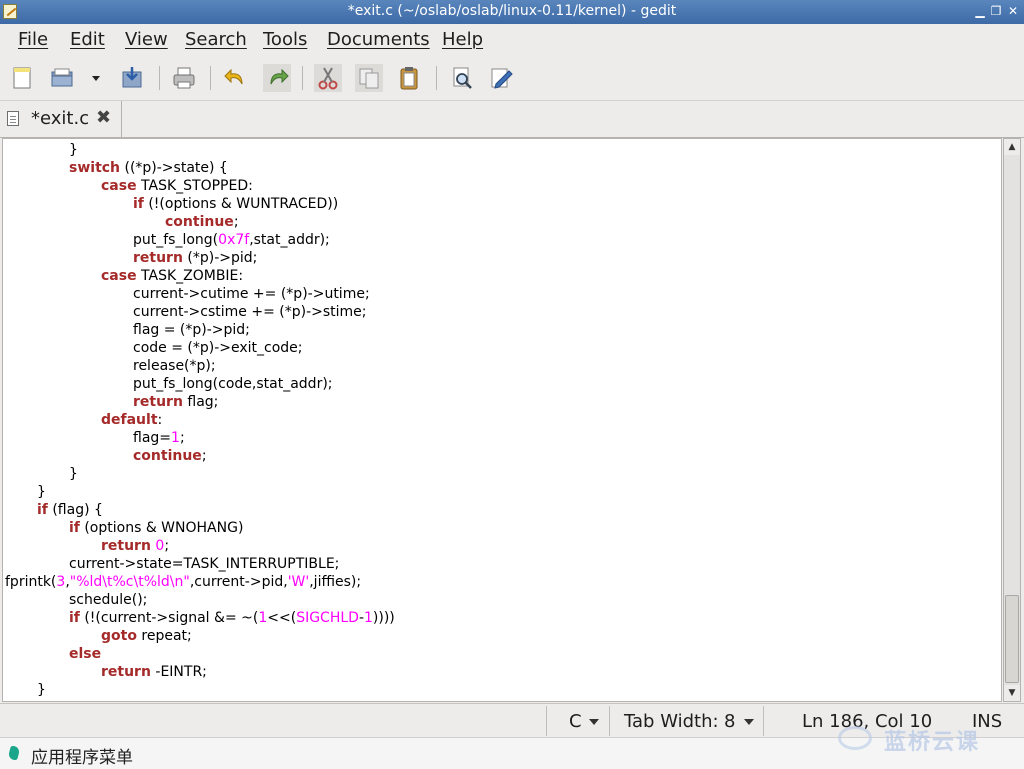 The height and width of the screenshot is (769, 1024). What do you see at coordinates (231, 240) in the screenshot?
I see `code-line: put_fs_long(0x7f,stat_addr);` at bounding box center [231, 240].